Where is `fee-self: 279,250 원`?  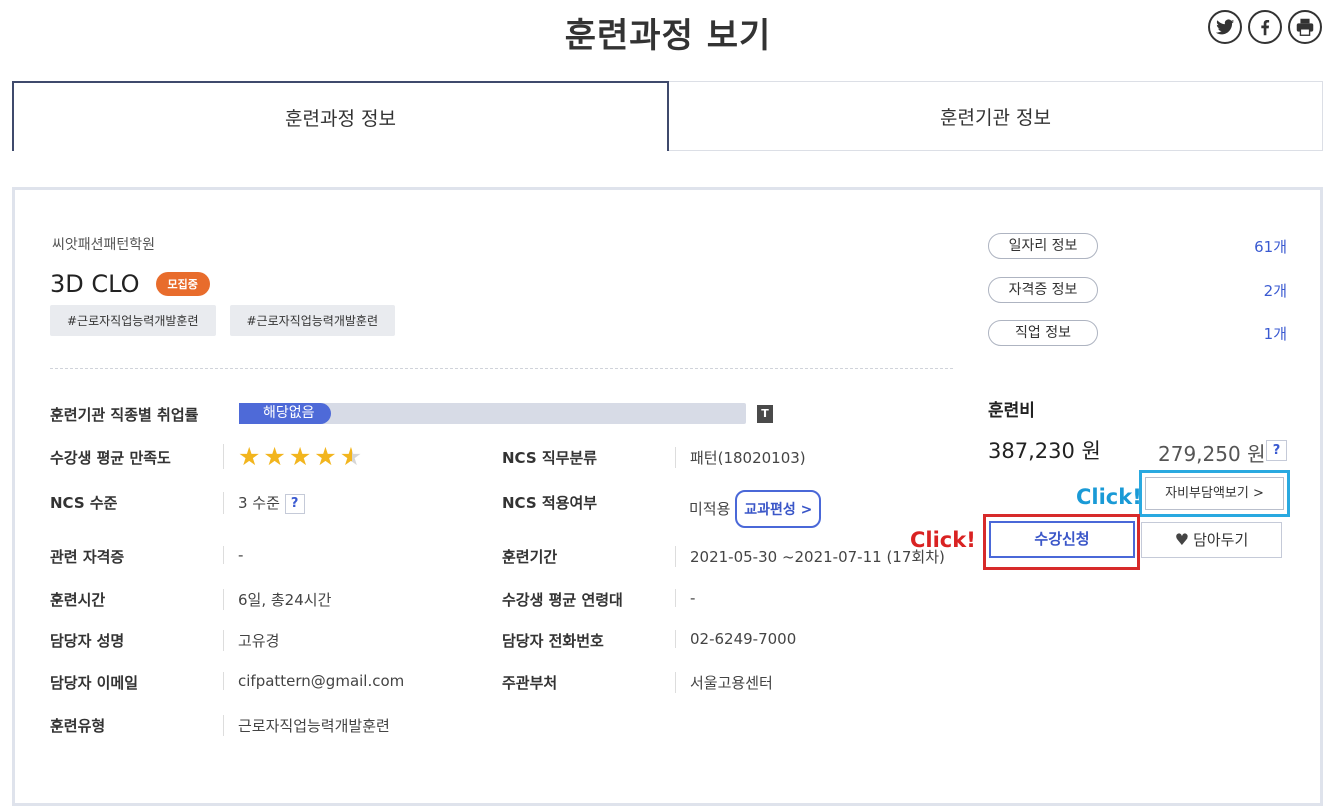
fee-self: 279,250 원 is located at coordinates (1212, 454).